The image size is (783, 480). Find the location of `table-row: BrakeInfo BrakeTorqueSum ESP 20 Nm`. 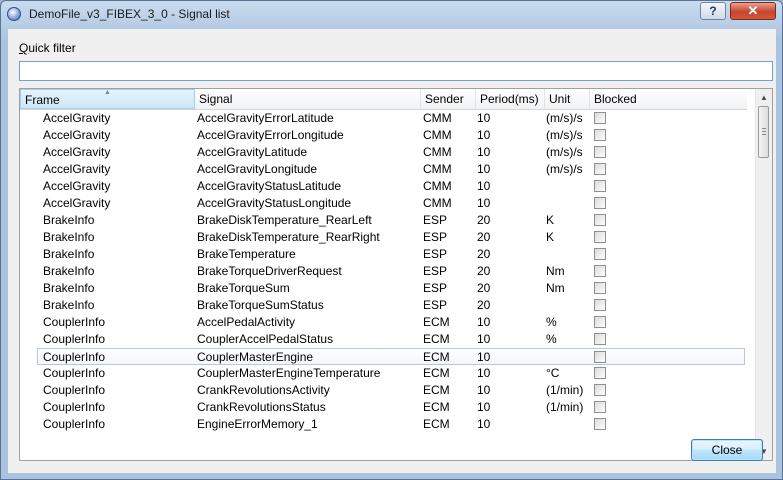

table-row: BrakeInfo BrakeTorqueSum ESP 20 Nm is located at coordinates (383, 288).